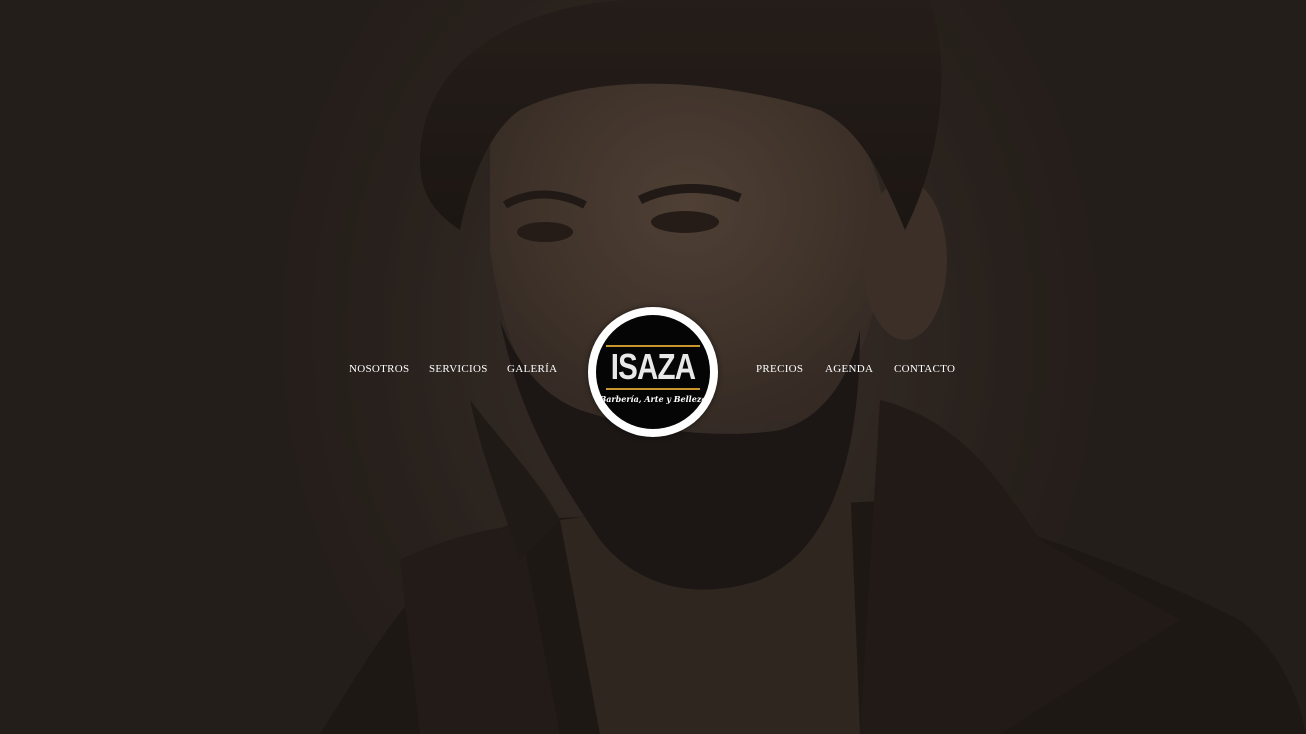  Describe the element at coordinates (653, 389) in the screenshot. I see `logo-accent-line-bottom` at that location.